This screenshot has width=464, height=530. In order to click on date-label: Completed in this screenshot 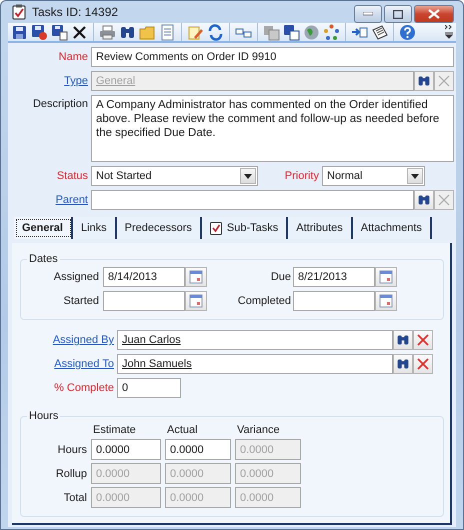, I will do `click(263, 301)`.